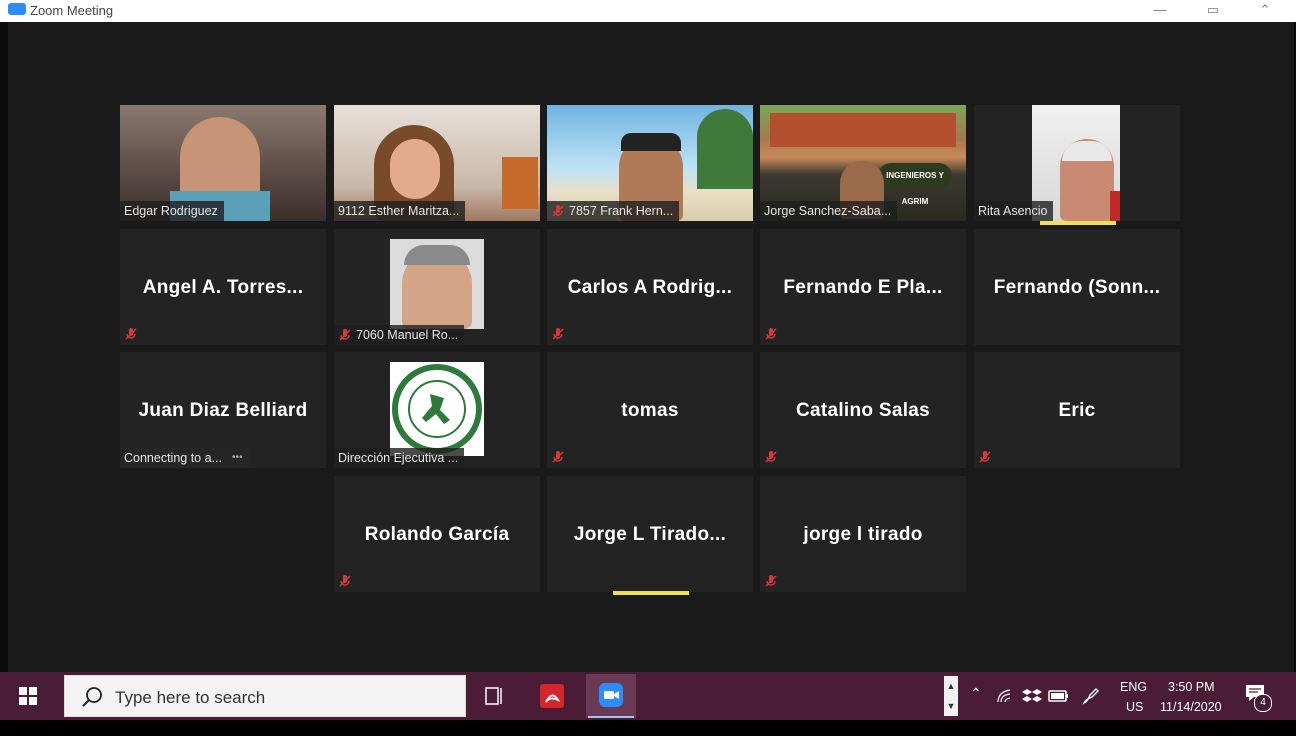  Describe the element at coordinates (190, 697) in the screenshot. I see `search-placeholder: Type here to search` at that location.